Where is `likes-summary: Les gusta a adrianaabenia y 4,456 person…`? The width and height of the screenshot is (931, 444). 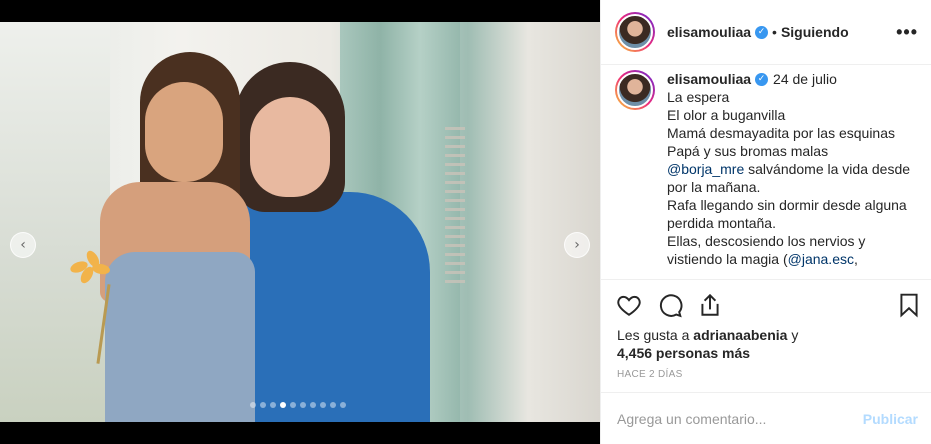 likes-summary: Les gusta a adrianaabenia y 4,456 person… is located at coordinates (707, 344).